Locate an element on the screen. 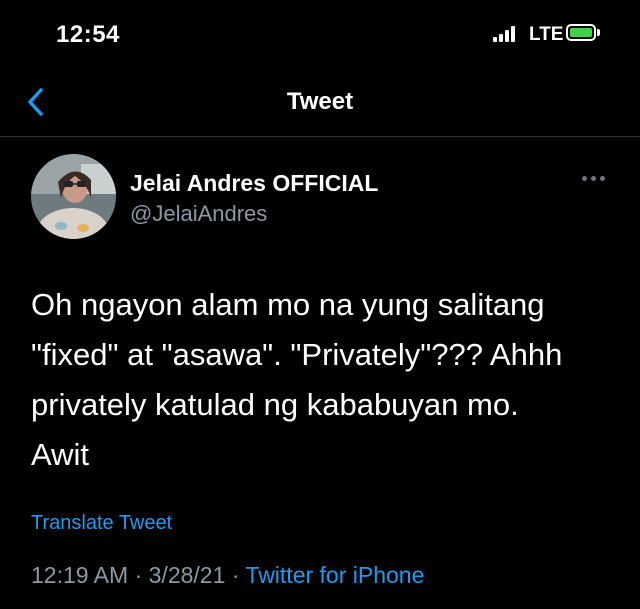  tweet-source-link: Twitter for iPhone is located at coordinates (334, 575).